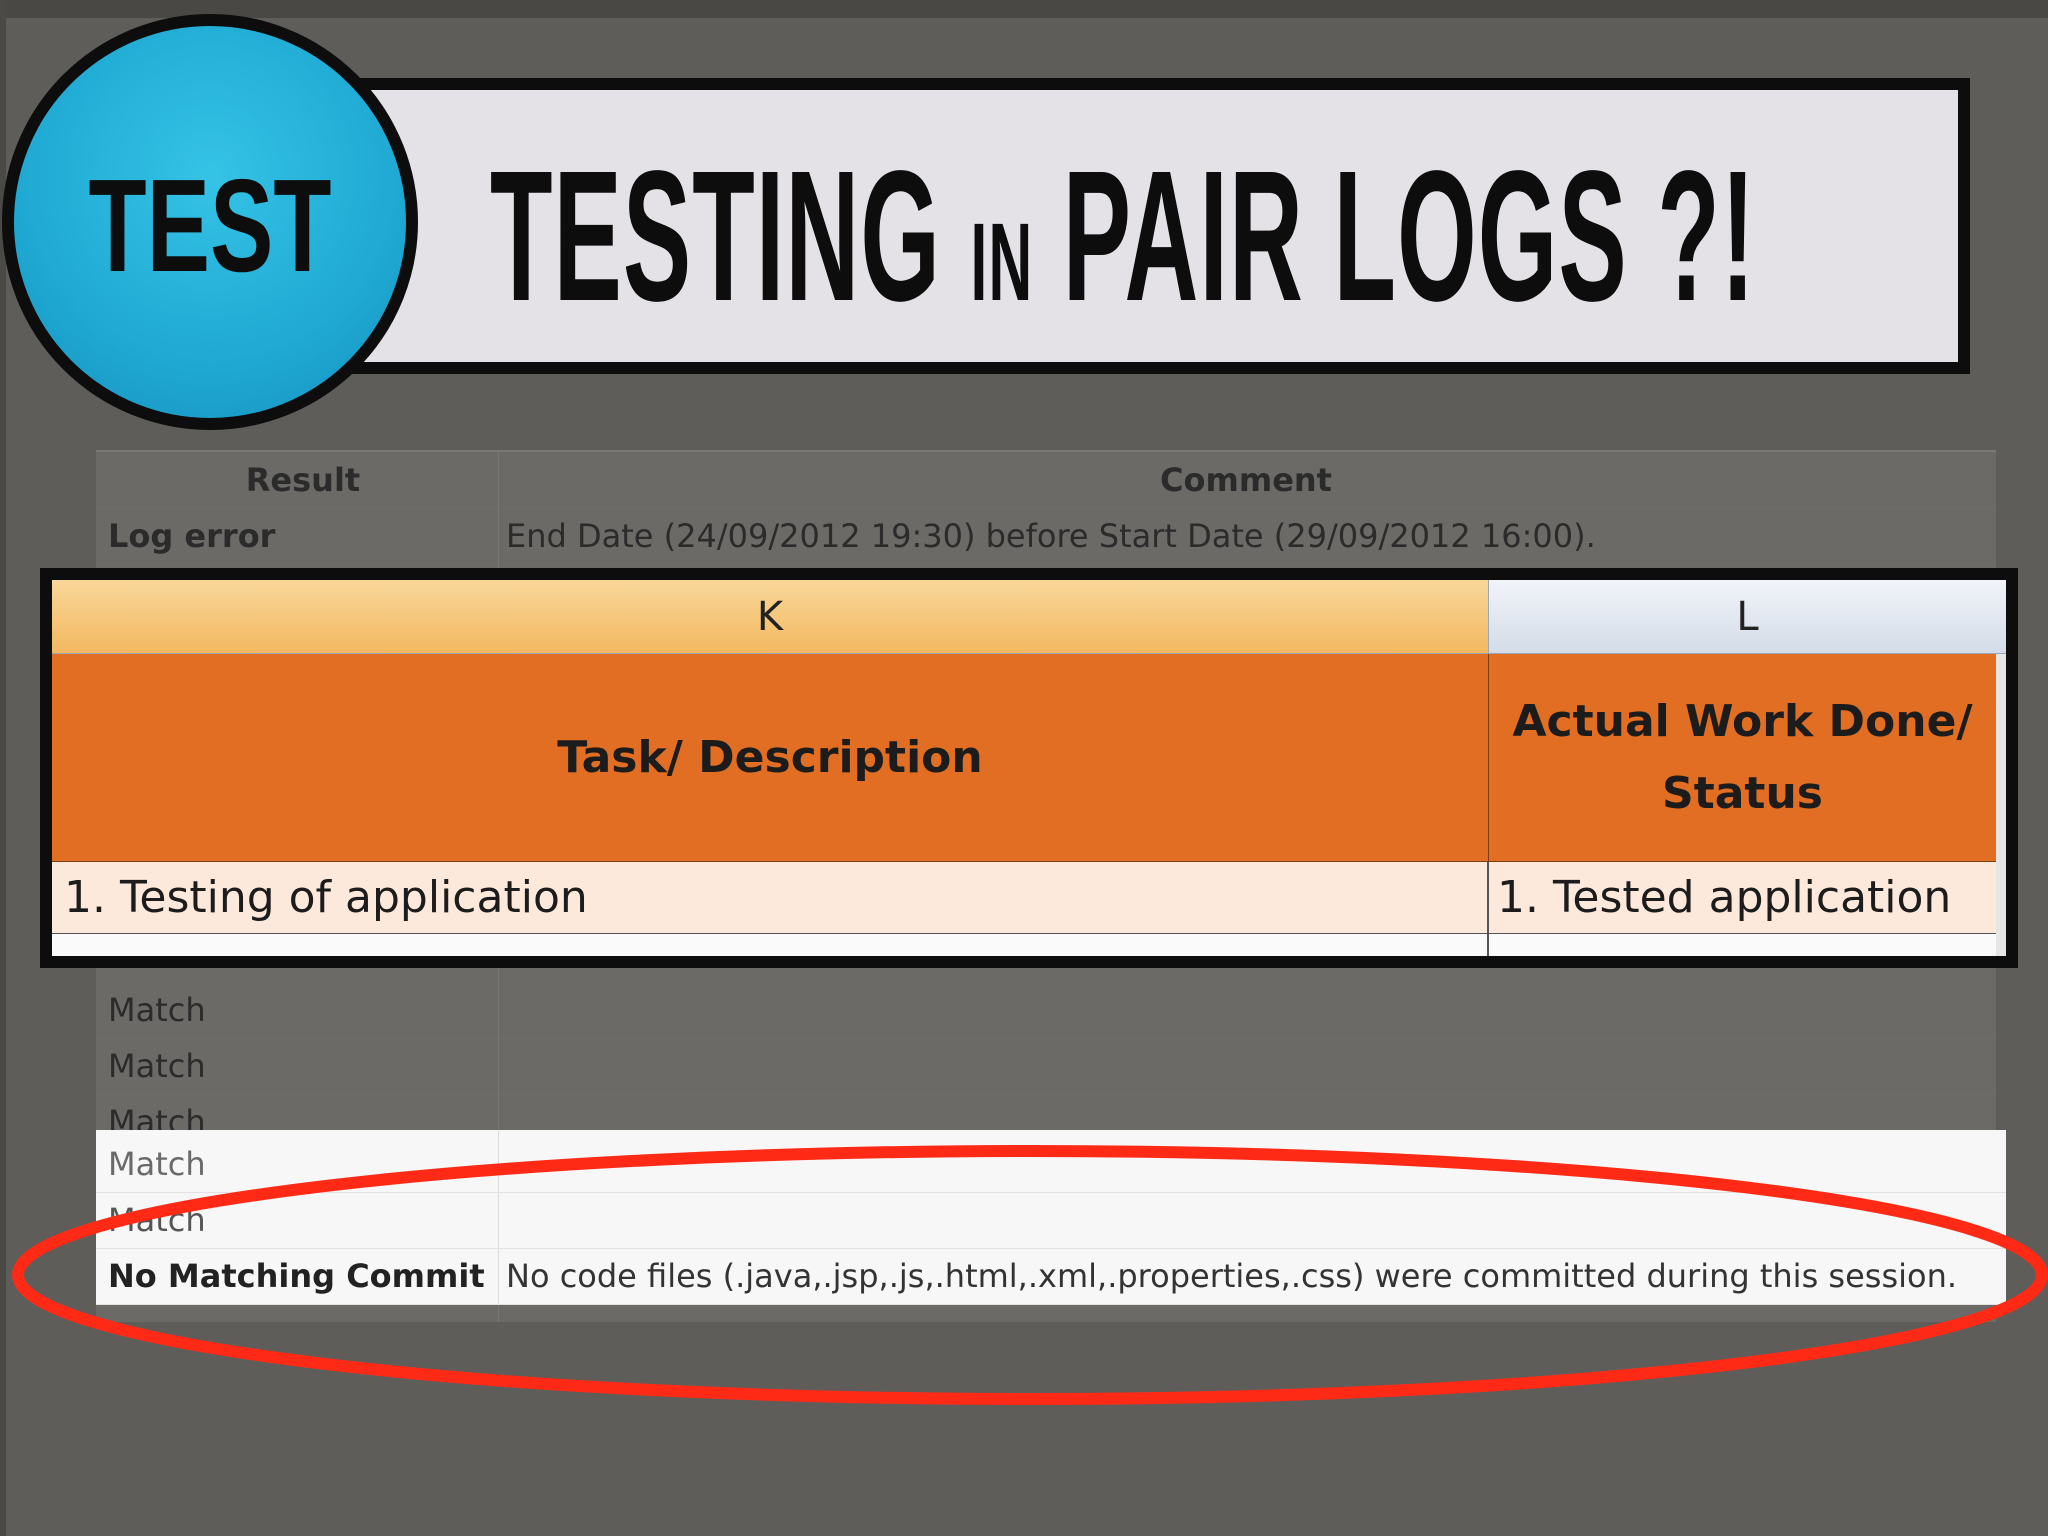 The height and width of the screenshot is (1536, 2048). I want to click on result-cell: Log error, so click(192, 536).